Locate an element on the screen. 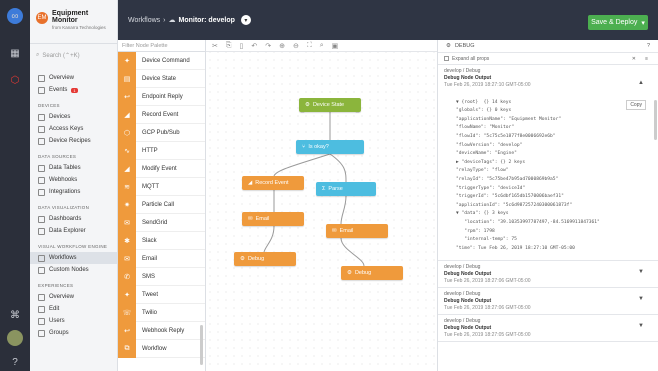 The image size is (658, 371). nav-events: Events 1 is located at coordinates (73, 90).